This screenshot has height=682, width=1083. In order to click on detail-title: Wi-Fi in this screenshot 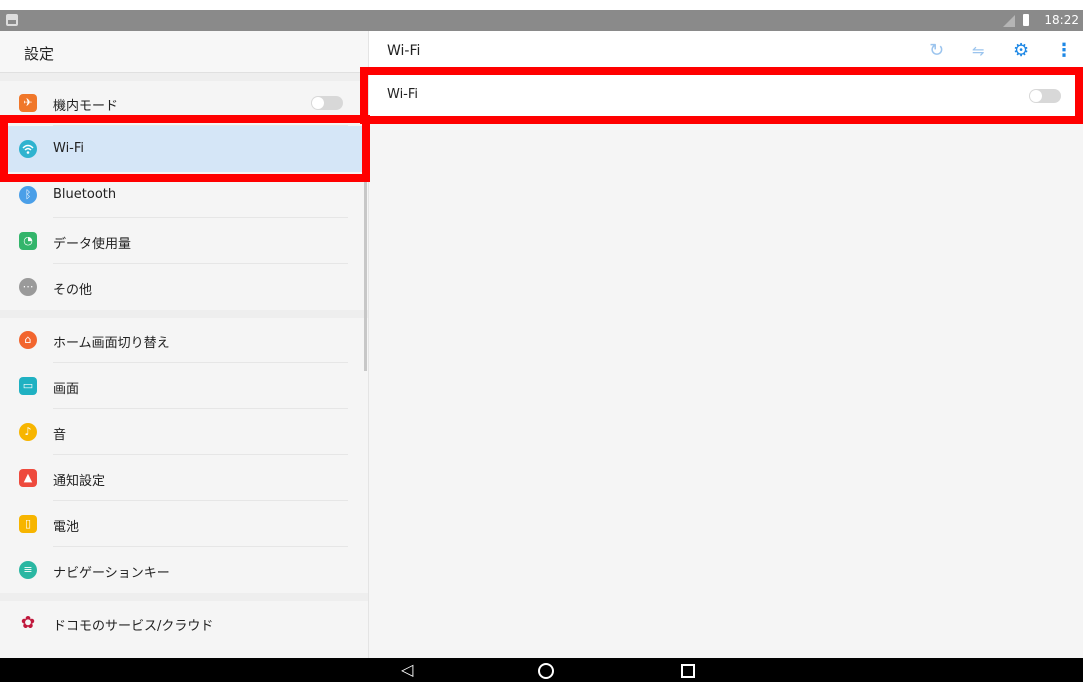, I will do `click(404, 51)`.